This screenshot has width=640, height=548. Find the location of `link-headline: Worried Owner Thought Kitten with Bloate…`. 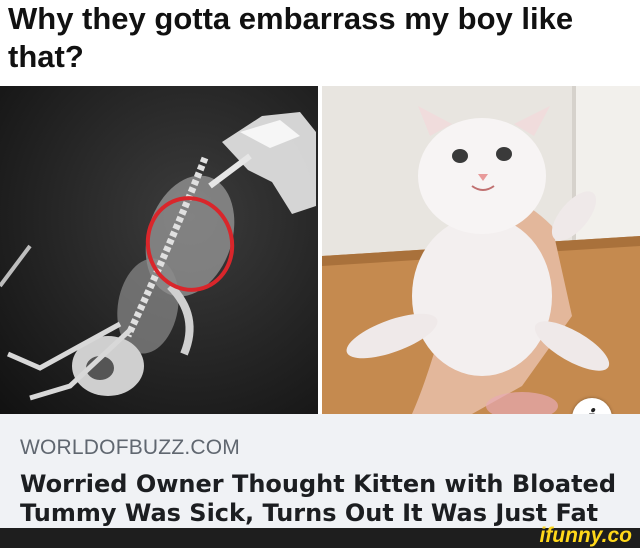

link-headline: Worried Owner Thought Kitten with Bloate… is located at coordinates (320, 499).